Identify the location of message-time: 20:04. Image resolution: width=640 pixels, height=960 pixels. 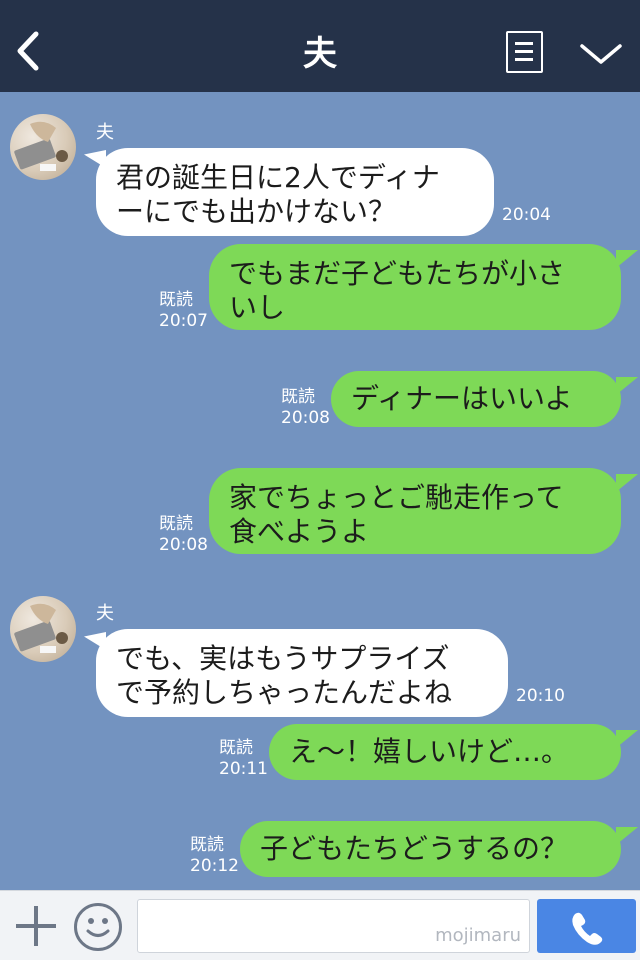
(526, 215).